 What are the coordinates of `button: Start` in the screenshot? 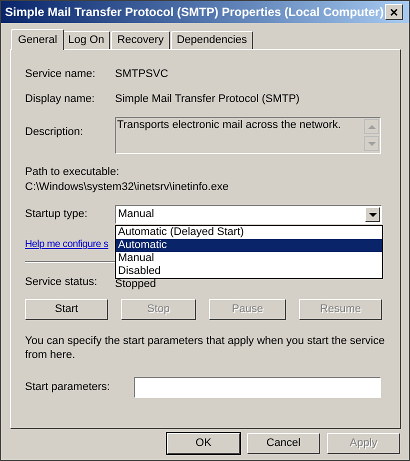 It's located at (66, 309).